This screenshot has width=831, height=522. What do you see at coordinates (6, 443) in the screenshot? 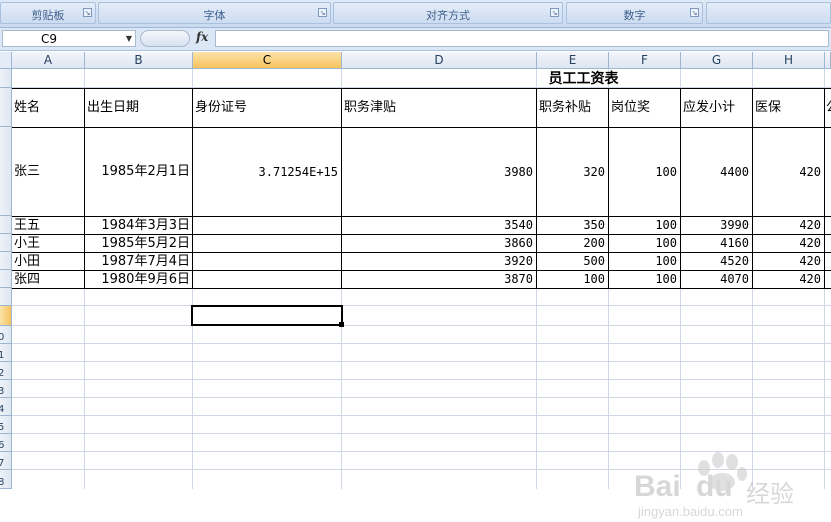
I see `row-header: 6` at bounding box center [6, 443].